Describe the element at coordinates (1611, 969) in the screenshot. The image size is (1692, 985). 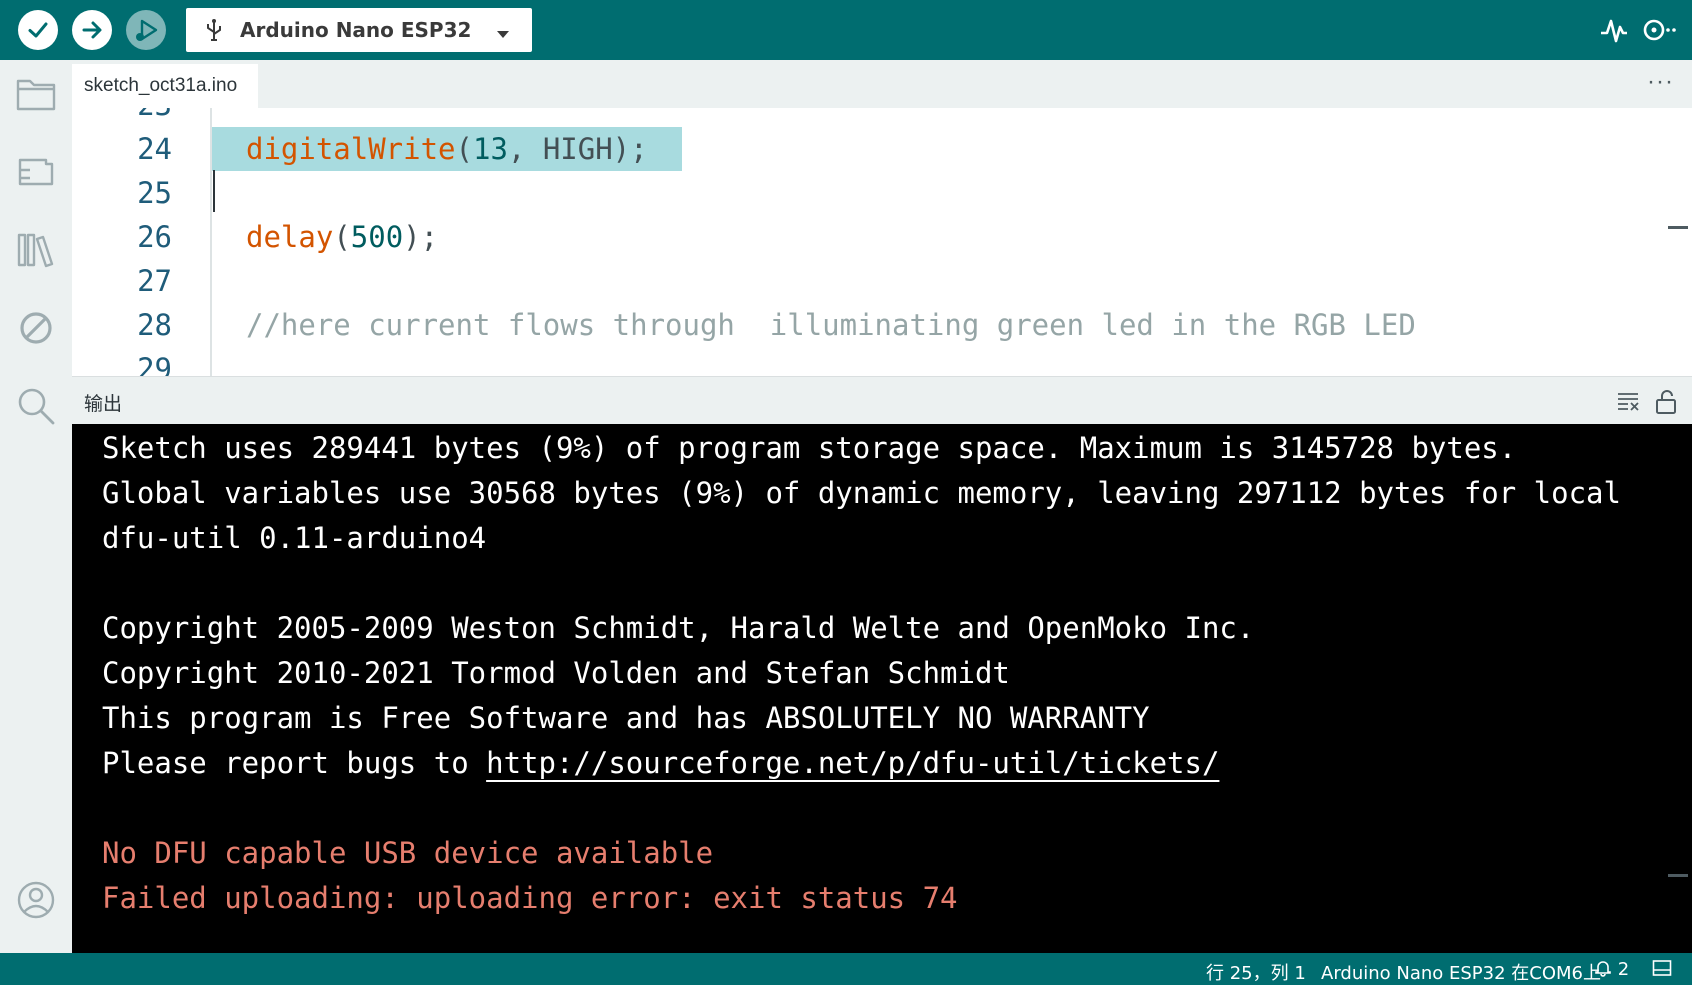
I see `notifications-button: 2` at that location.